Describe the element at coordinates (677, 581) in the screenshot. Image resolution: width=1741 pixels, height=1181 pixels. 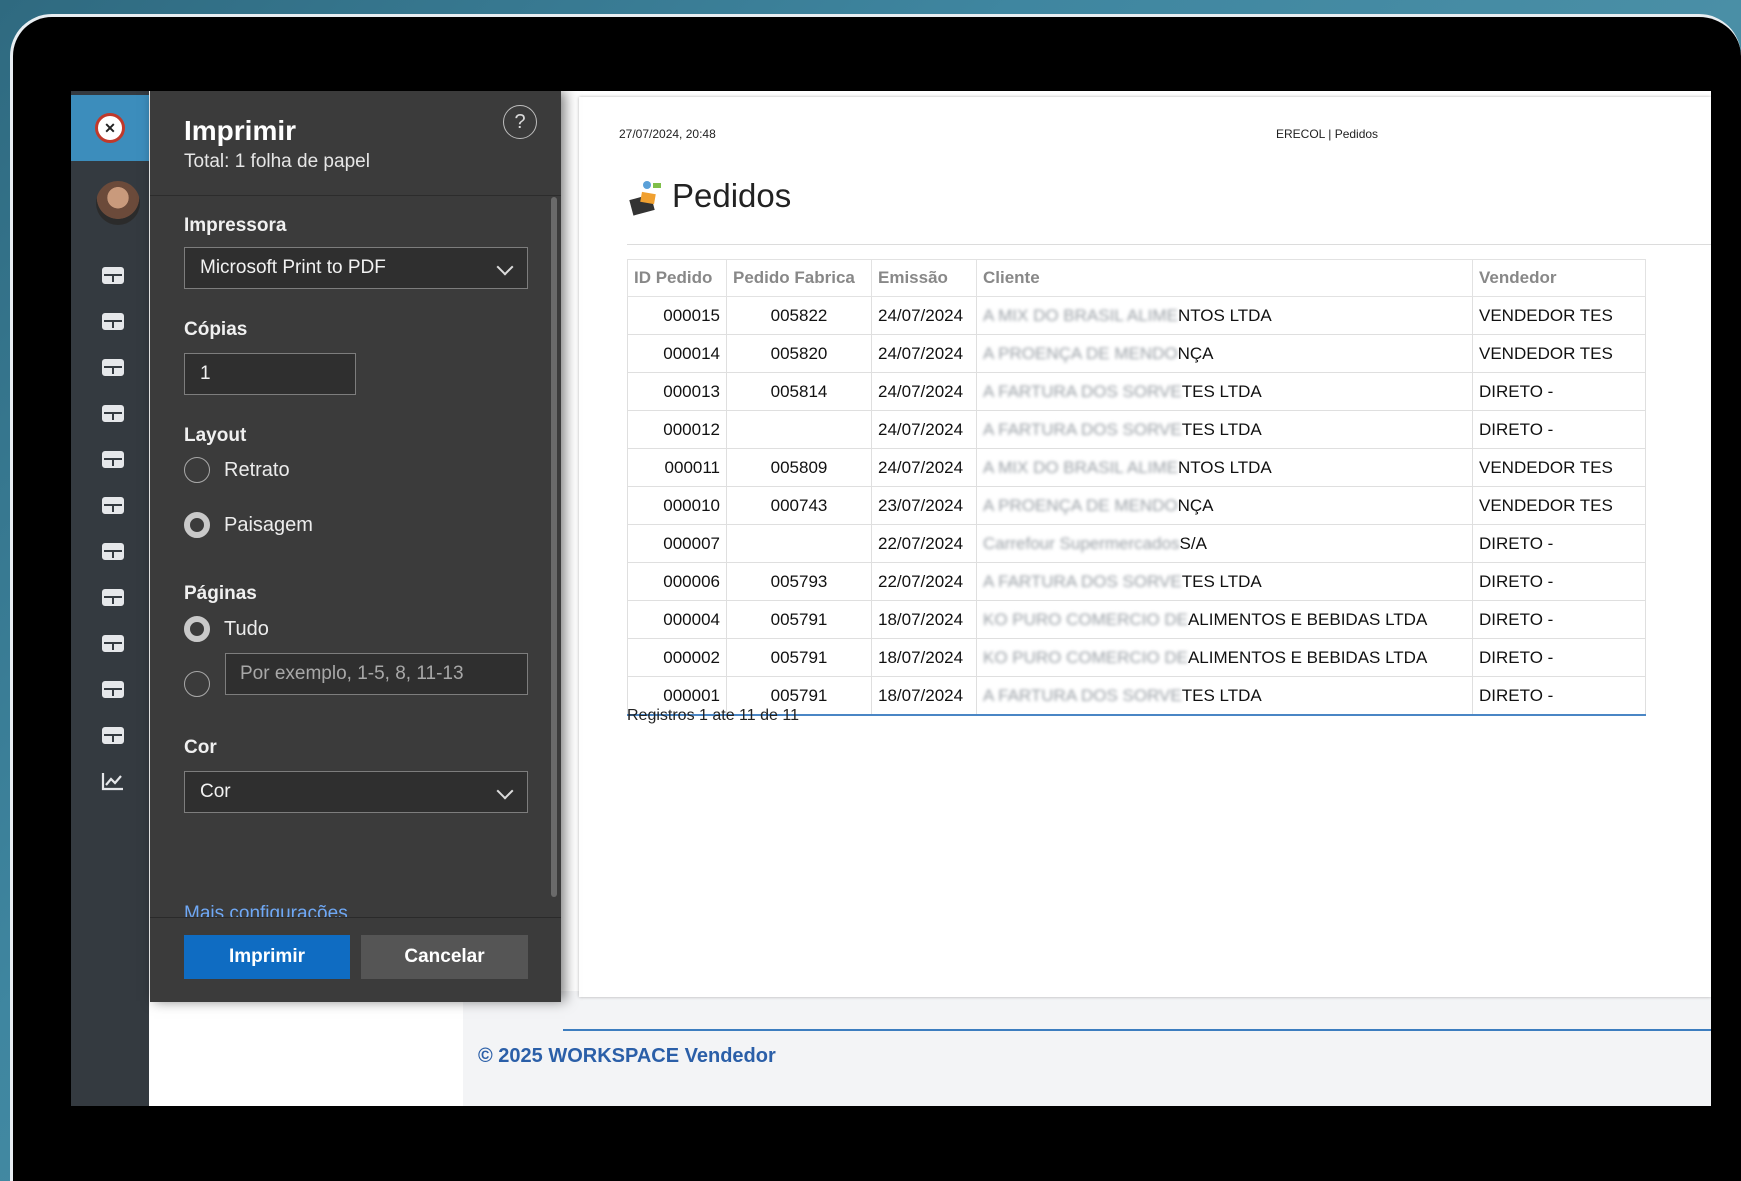
I see `order-id: 000006` at that location.